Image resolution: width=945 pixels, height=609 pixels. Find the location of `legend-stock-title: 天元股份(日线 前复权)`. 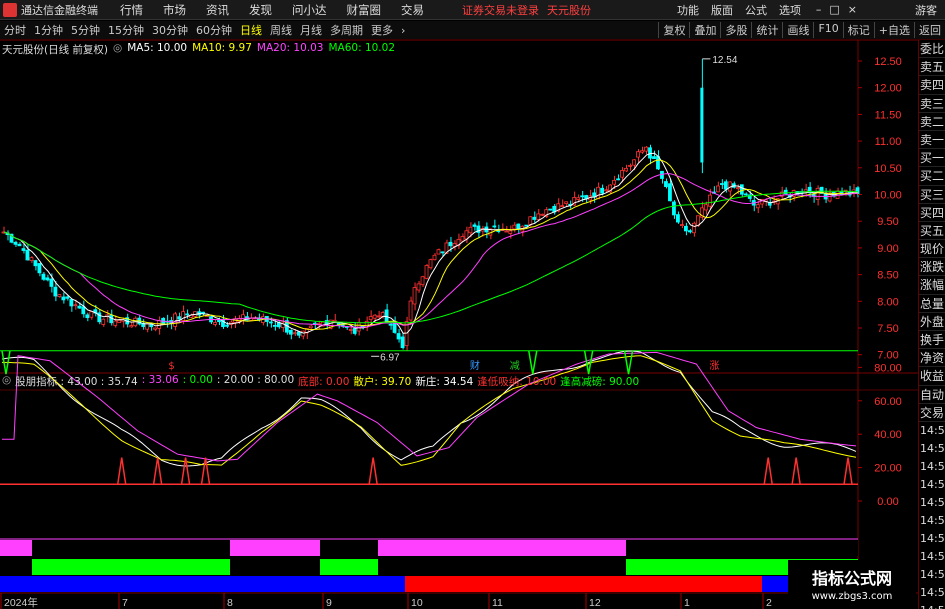

legend-stock-title: 天元股份(日线 前复权) is located at coordinates (55, 50).